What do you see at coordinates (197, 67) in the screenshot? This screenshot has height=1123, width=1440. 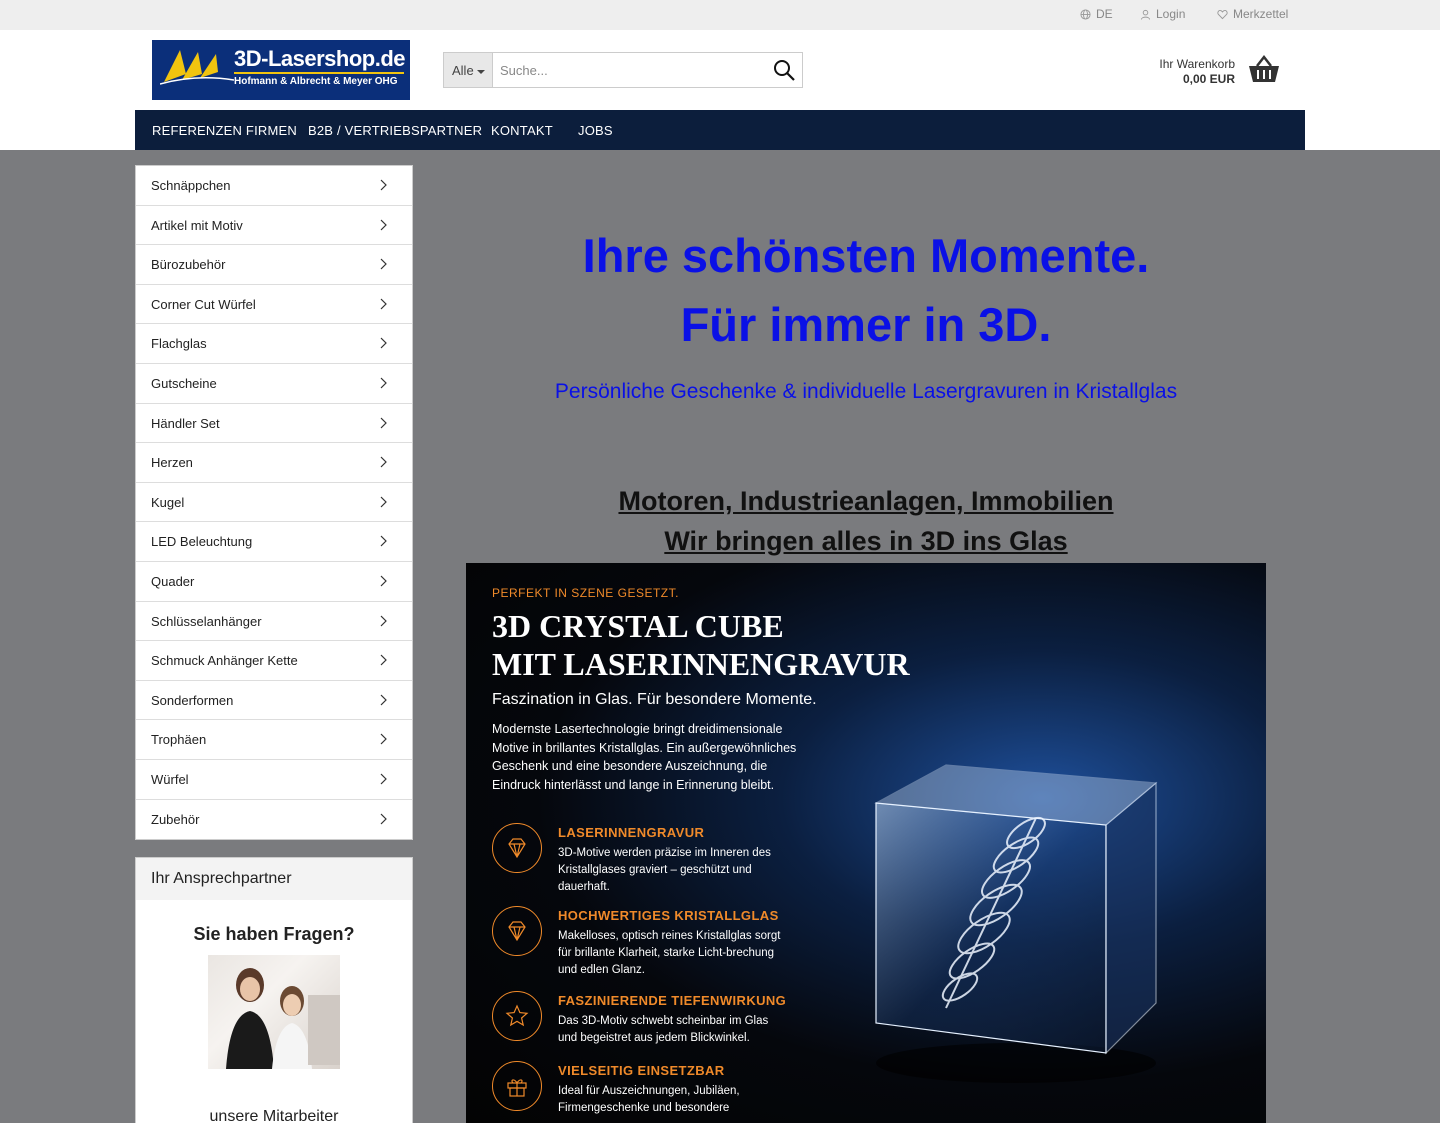 I see `logo-mark-icon` at bounding box center [197, 67].